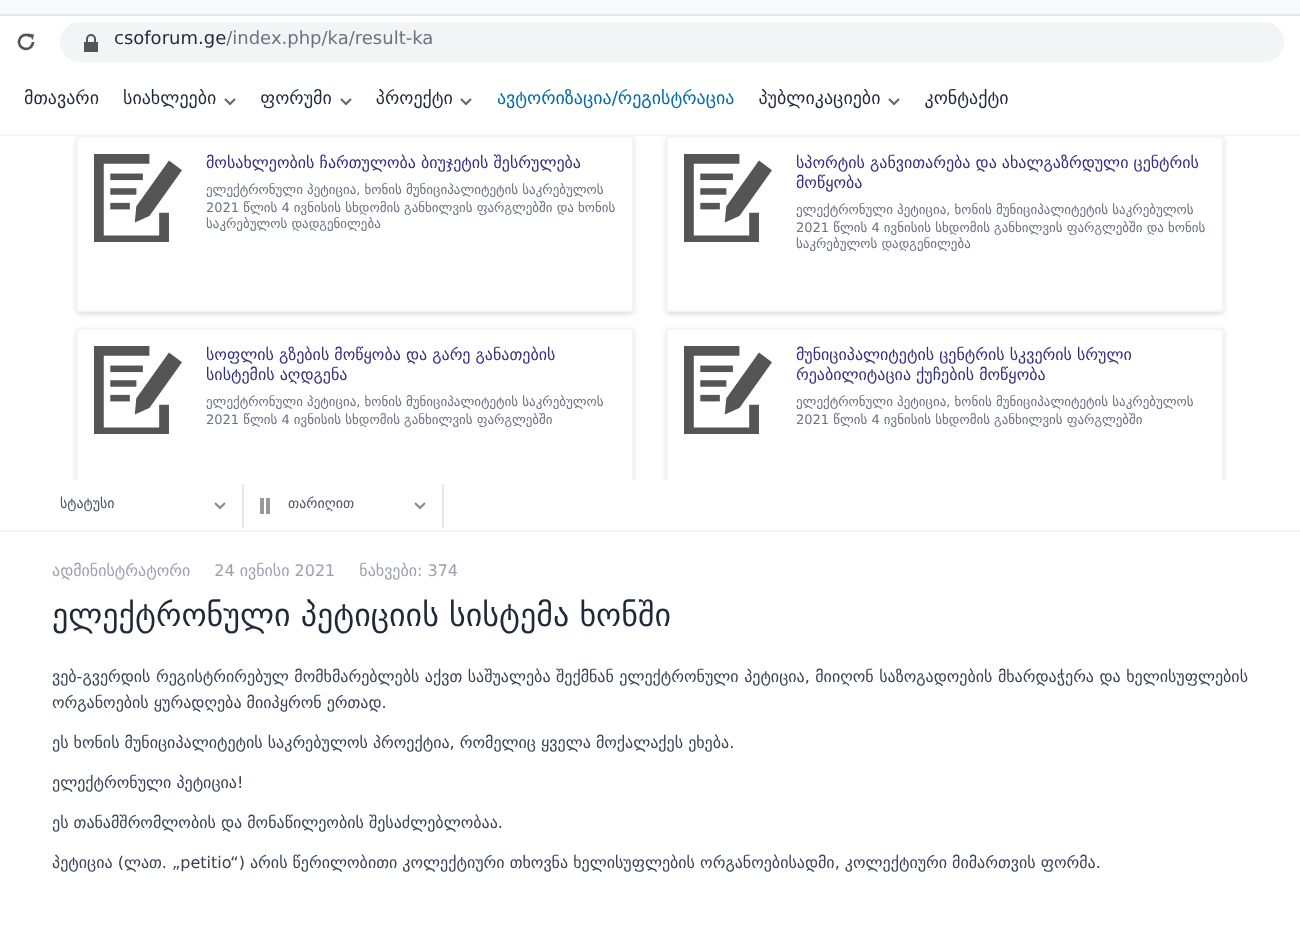 The height and width of the screenshot is (940, 1300). I want to click on article-paragraph: ვებ-გვერდის რეგისტრირებულ მომხმარებლებს აქვთ საშუალება შექმნან ელექტრონული პეტიცია, მიიღონ საზოგადოების მხარდაჭერა და ხელისუფლების ორგანოების ყურადღება მიიპყრონ ერთად., so click(650, 691).